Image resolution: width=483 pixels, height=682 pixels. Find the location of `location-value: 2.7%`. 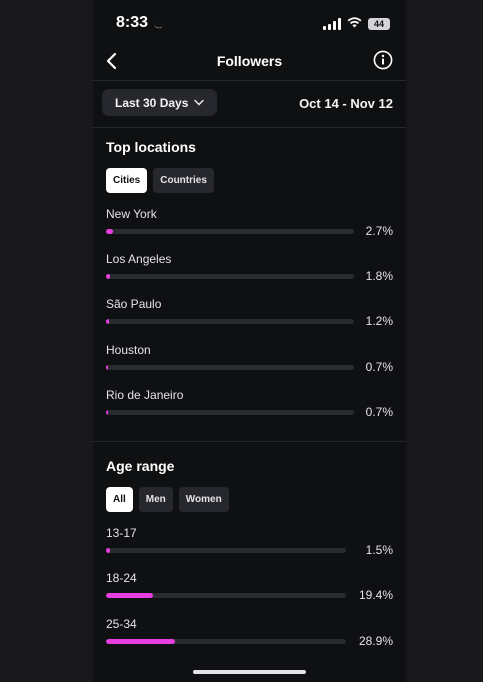

location-value: 2.7% is located at coordinates (379, 231).